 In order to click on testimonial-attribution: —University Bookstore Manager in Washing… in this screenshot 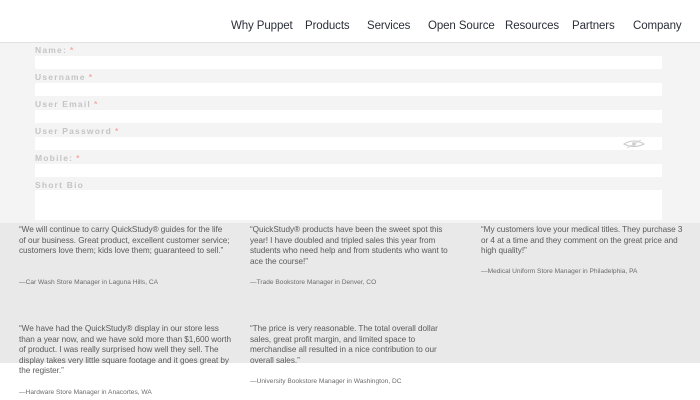, I will do `click(326, 381)`.